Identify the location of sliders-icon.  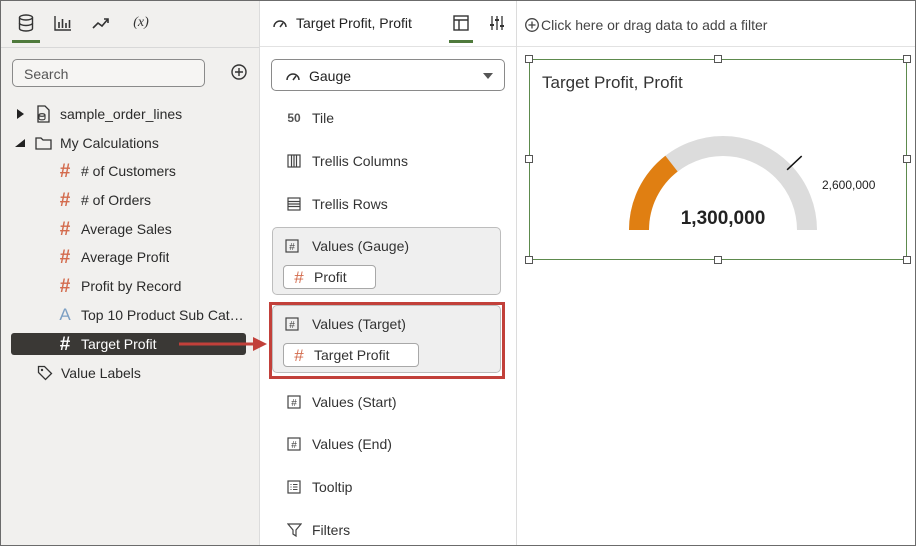
(497, 23).